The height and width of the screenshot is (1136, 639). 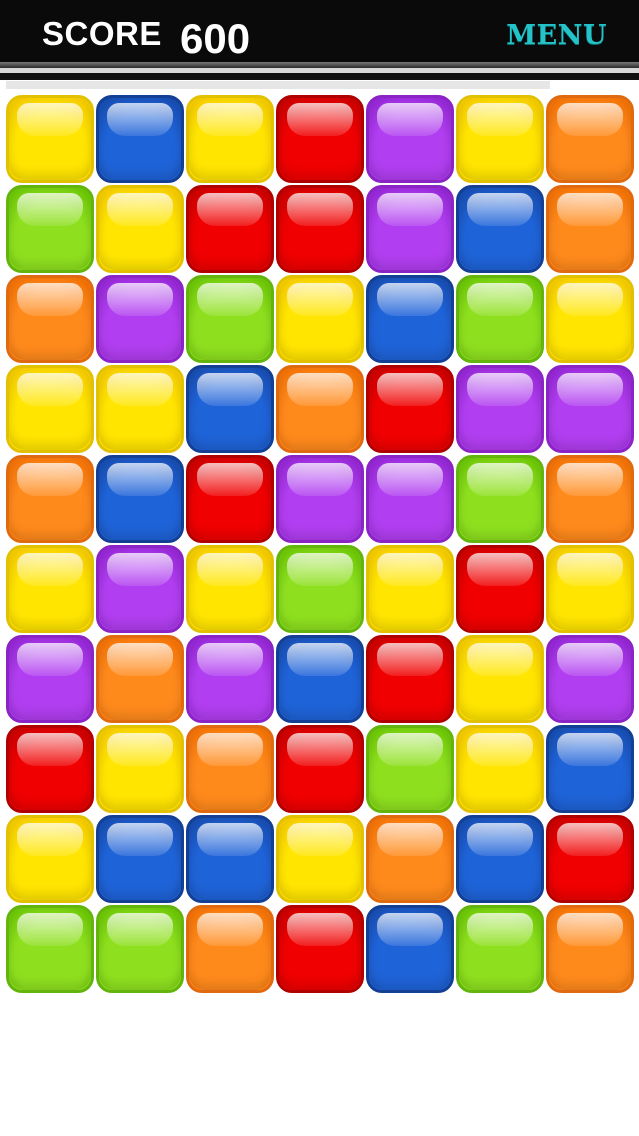 I want to click on score-value: 600, so click(x=215, y=38).